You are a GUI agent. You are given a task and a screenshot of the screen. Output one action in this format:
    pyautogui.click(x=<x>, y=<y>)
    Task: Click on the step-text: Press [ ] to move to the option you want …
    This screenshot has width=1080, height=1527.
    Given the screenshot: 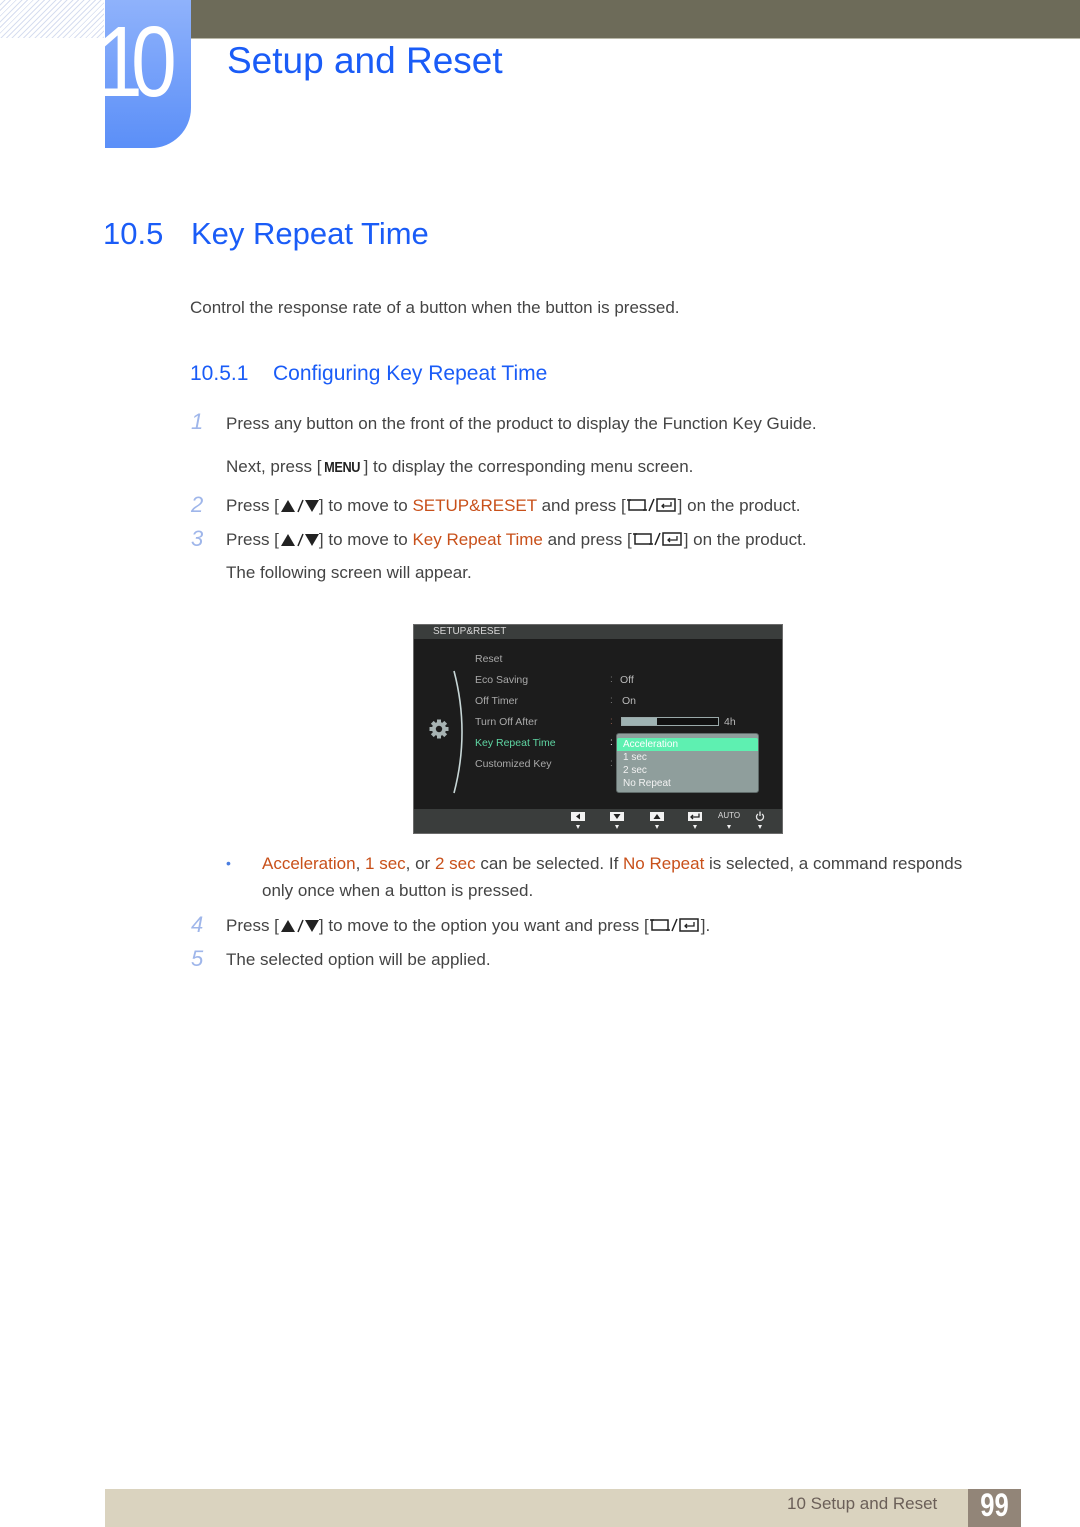 What is the action you would take?
    pyautogui.click(x=468, y=927)
    